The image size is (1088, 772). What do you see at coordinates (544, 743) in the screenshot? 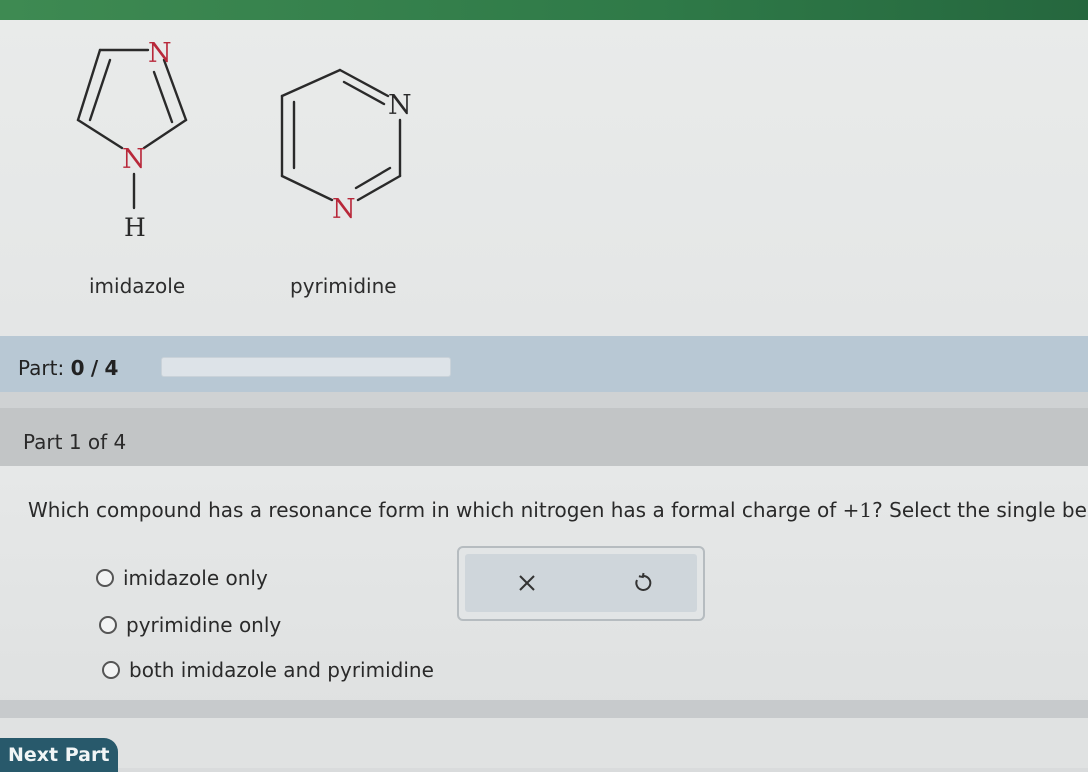
I see `bottom-area` at bounding box center [544, 743].